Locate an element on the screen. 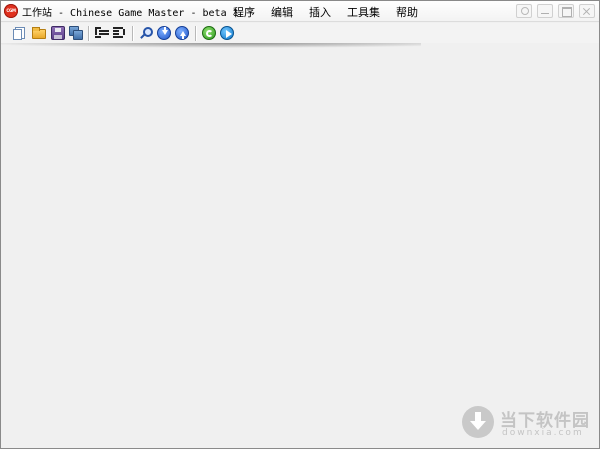 This screenshot has width=600, height=449. save-button is located at coordinates (58, 33).